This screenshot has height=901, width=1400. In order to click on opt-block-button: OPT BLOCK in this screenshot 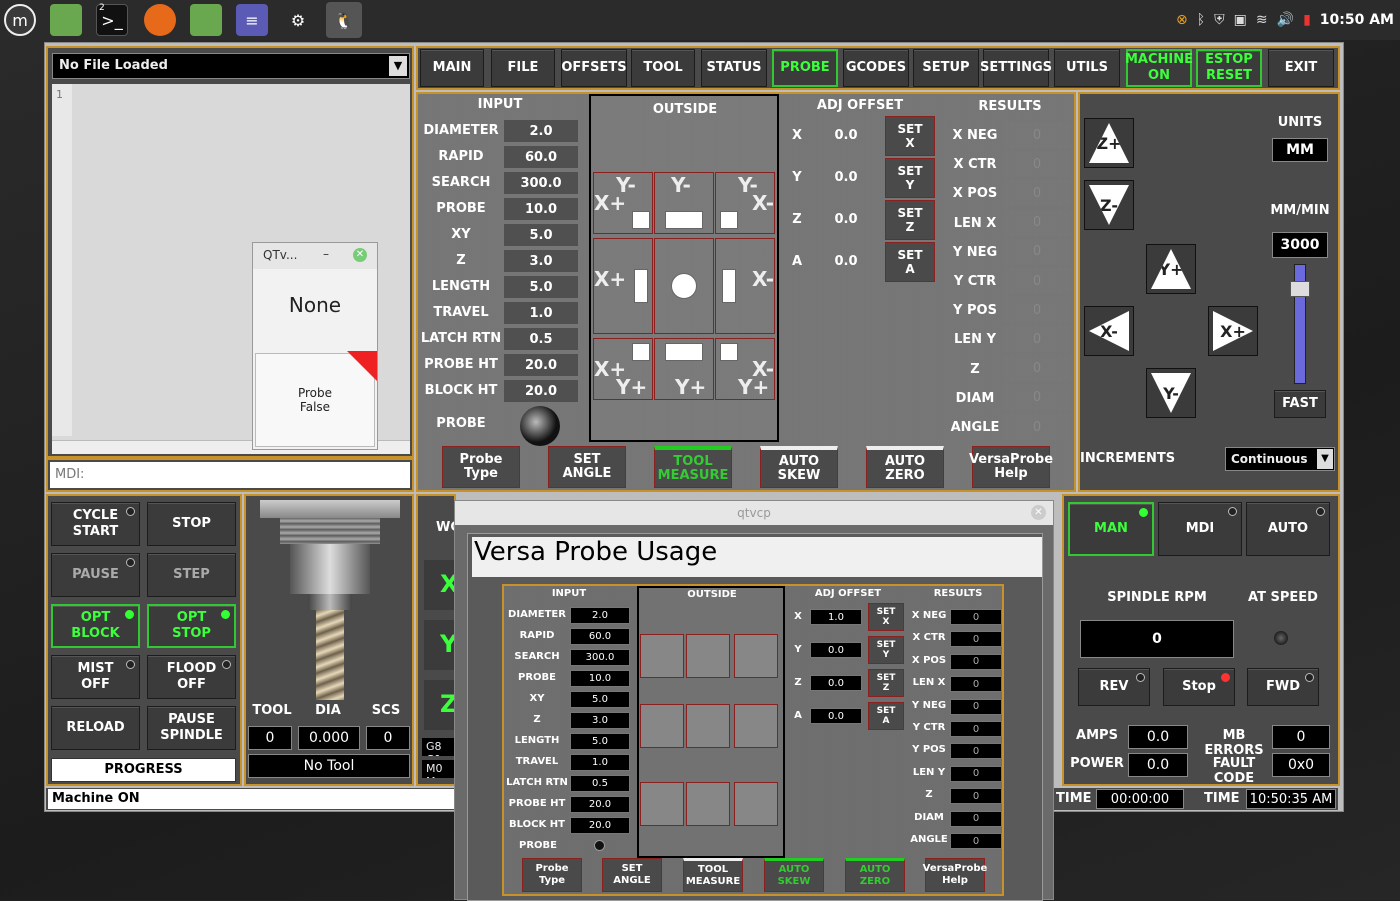, I will do `click(95, 626)`.